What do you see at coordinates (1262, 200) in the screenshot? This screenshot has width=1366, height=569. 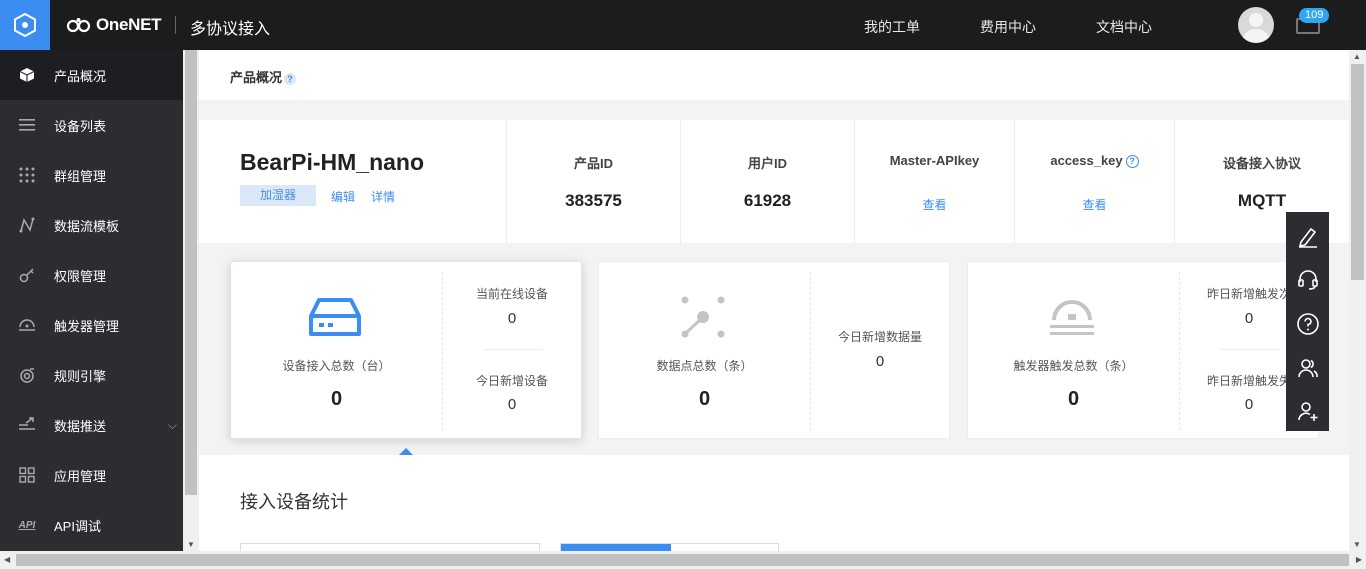 I see `info-col-value: MQTT` at bounding box center [1262, 200].